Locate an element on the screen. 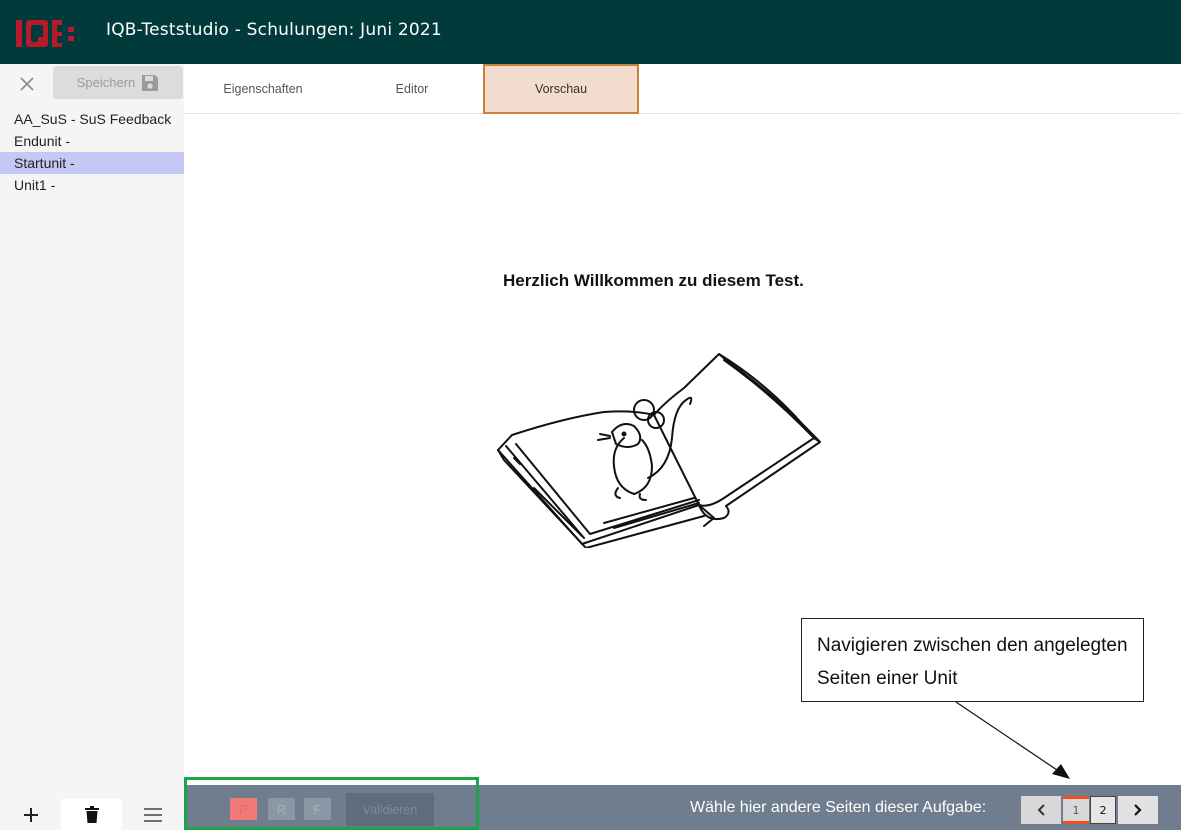 The width and height of the screenshot is (1181, 830). validate-button: Validieren is located at coordinates (390, 809).